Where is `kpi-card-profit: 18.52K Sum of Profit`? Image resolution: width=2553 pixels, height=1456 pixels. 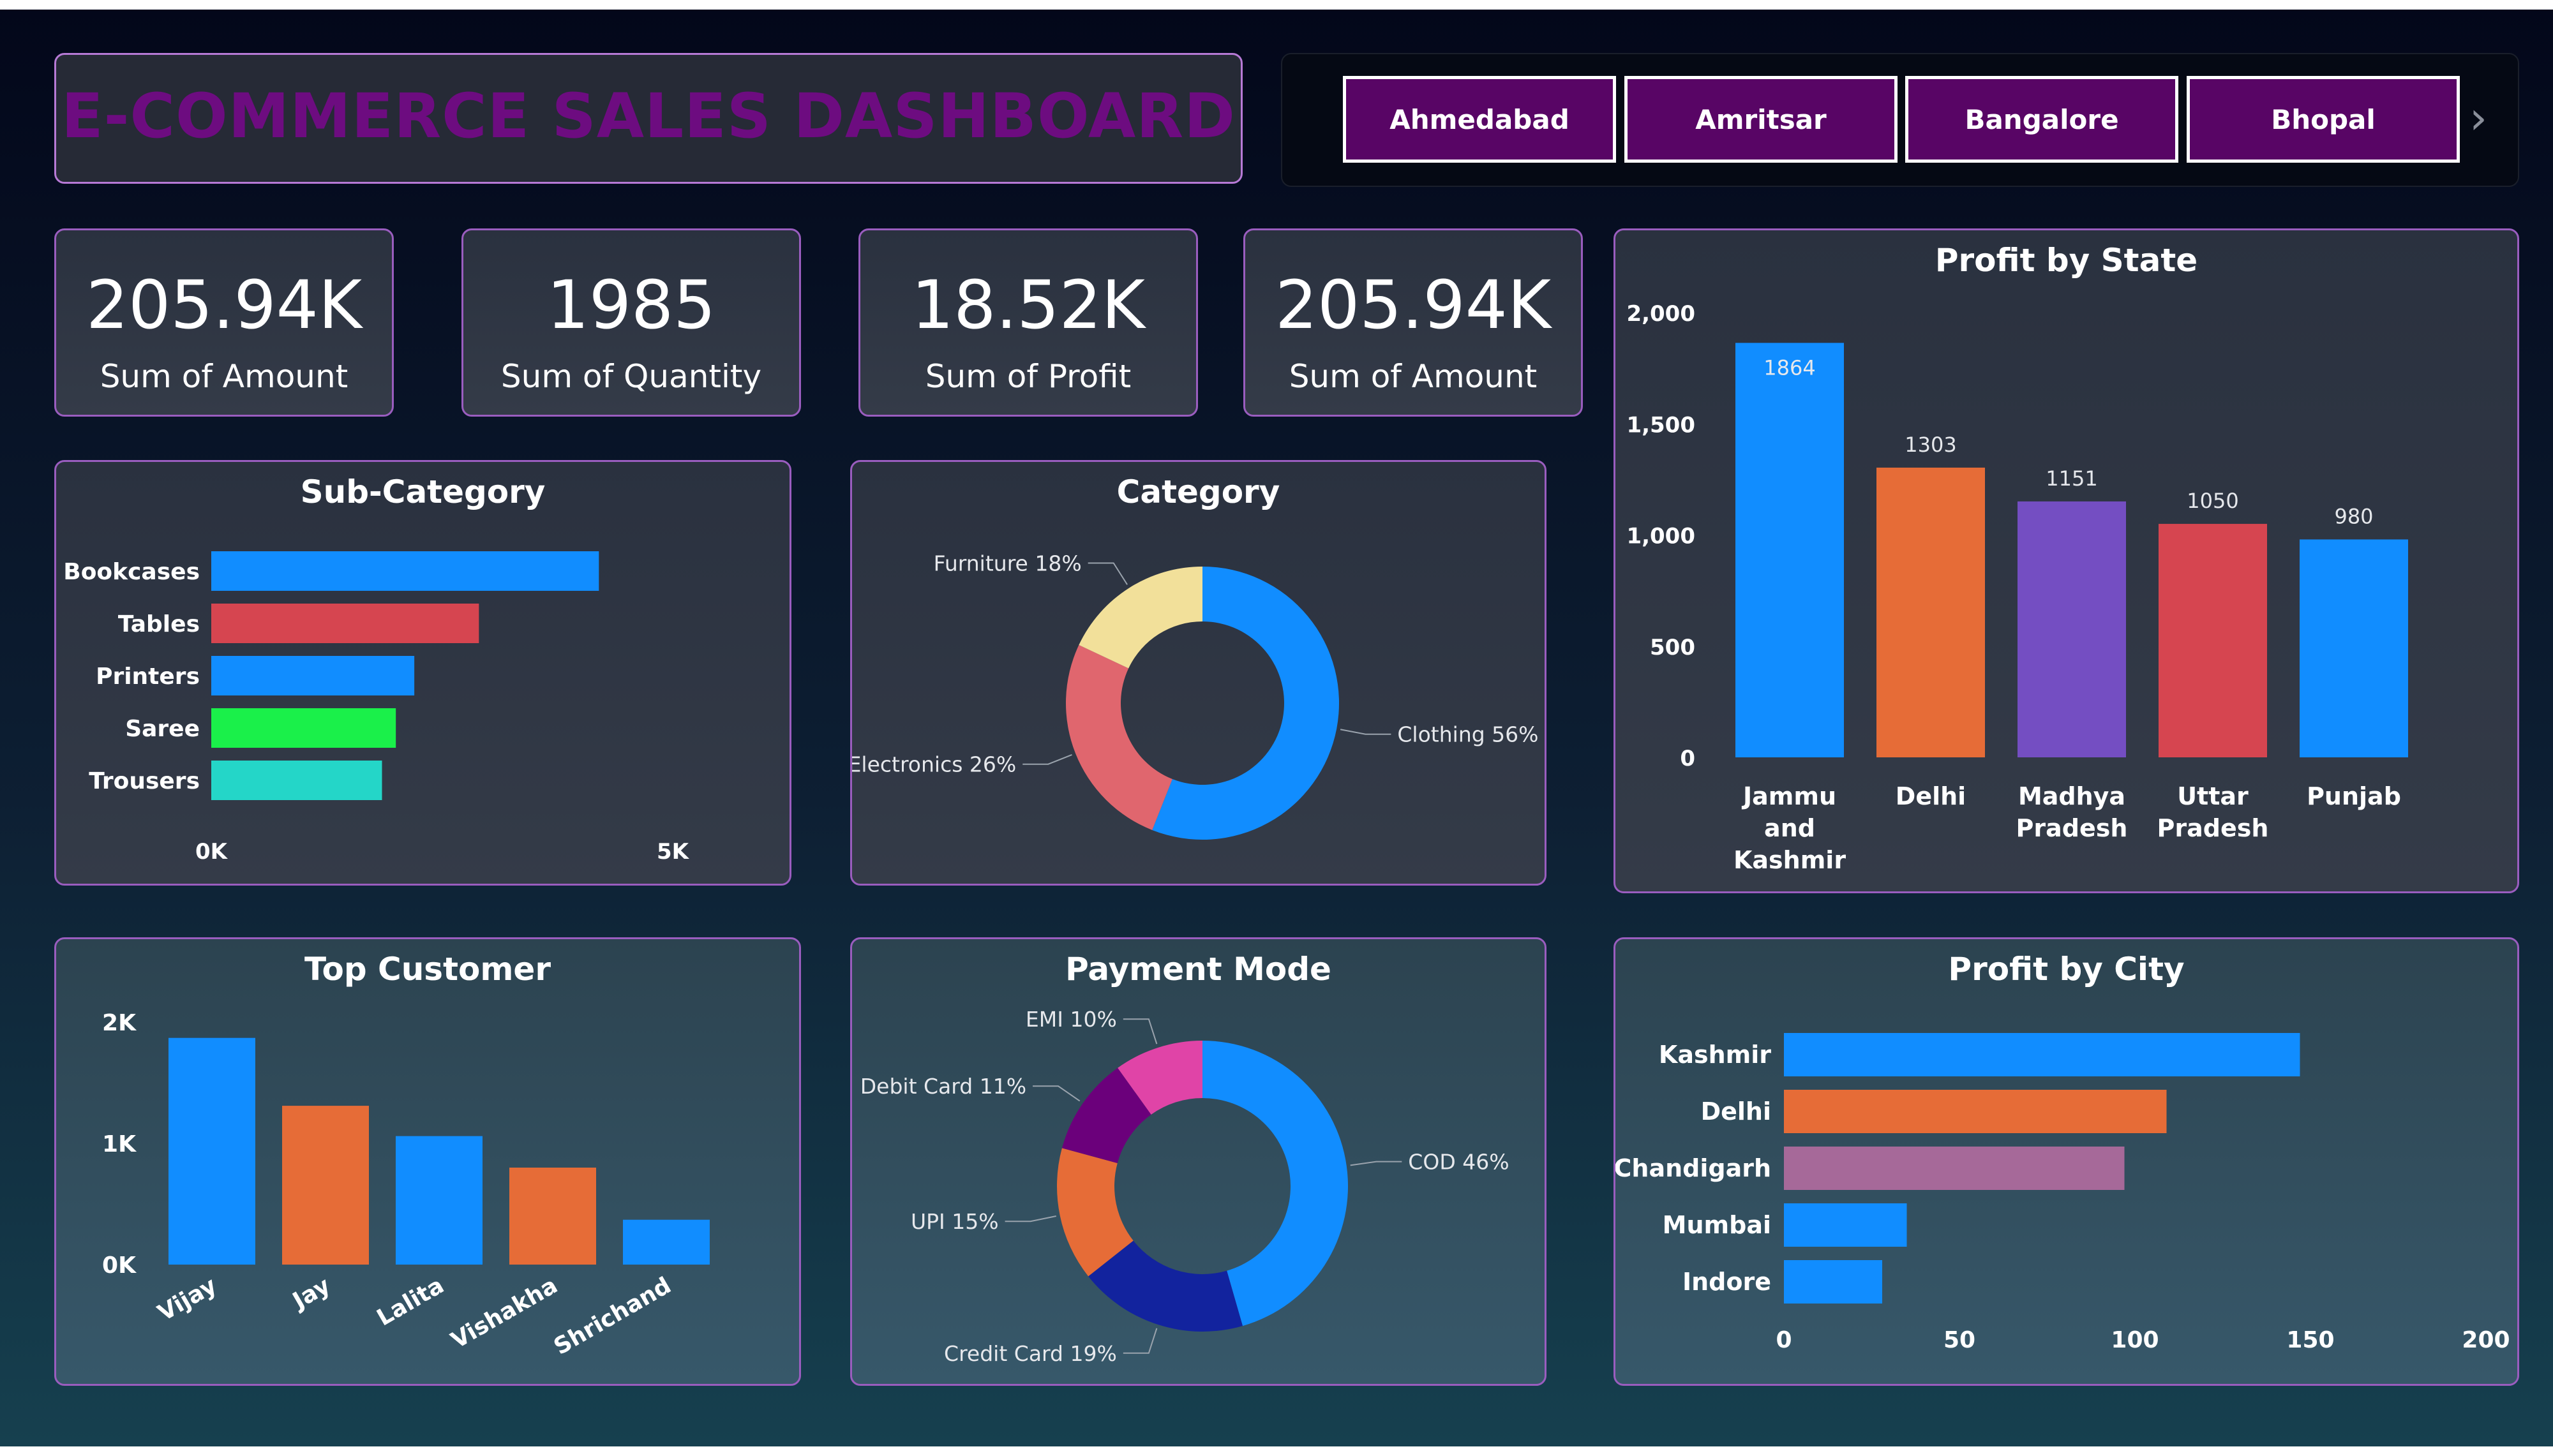
kpi-card-profit: 18.52K Sum of Profit is located at coordinates (1028, 322).